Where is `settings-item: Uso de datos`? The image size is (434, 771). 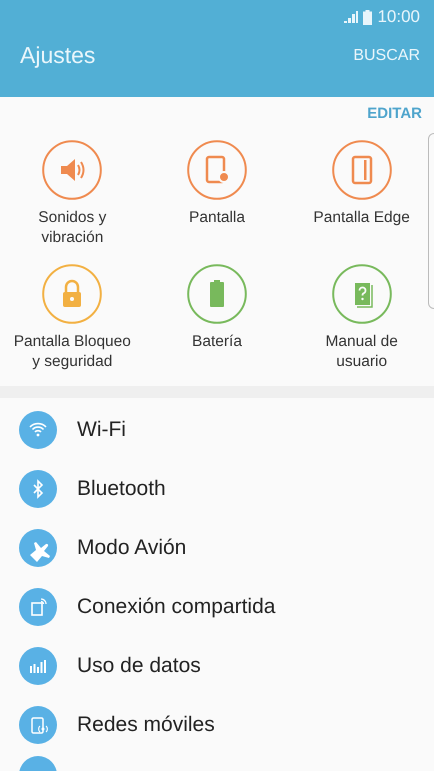
settings-item: Uso de datos is located at coordinates (139, 666).